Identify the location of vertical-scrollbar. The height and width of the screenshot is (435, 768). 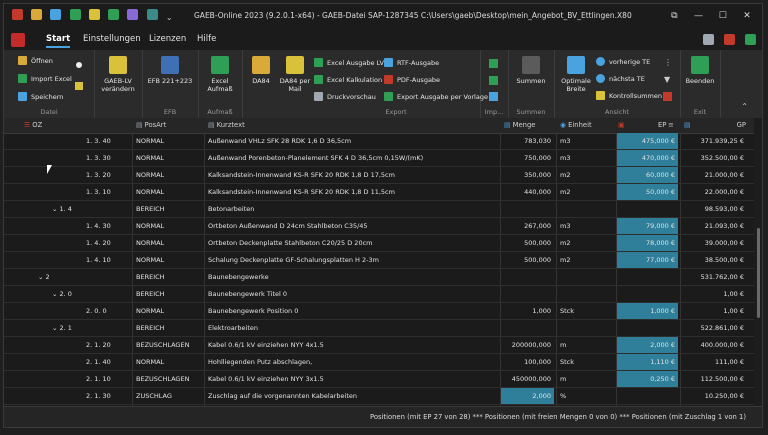
(758, 263).